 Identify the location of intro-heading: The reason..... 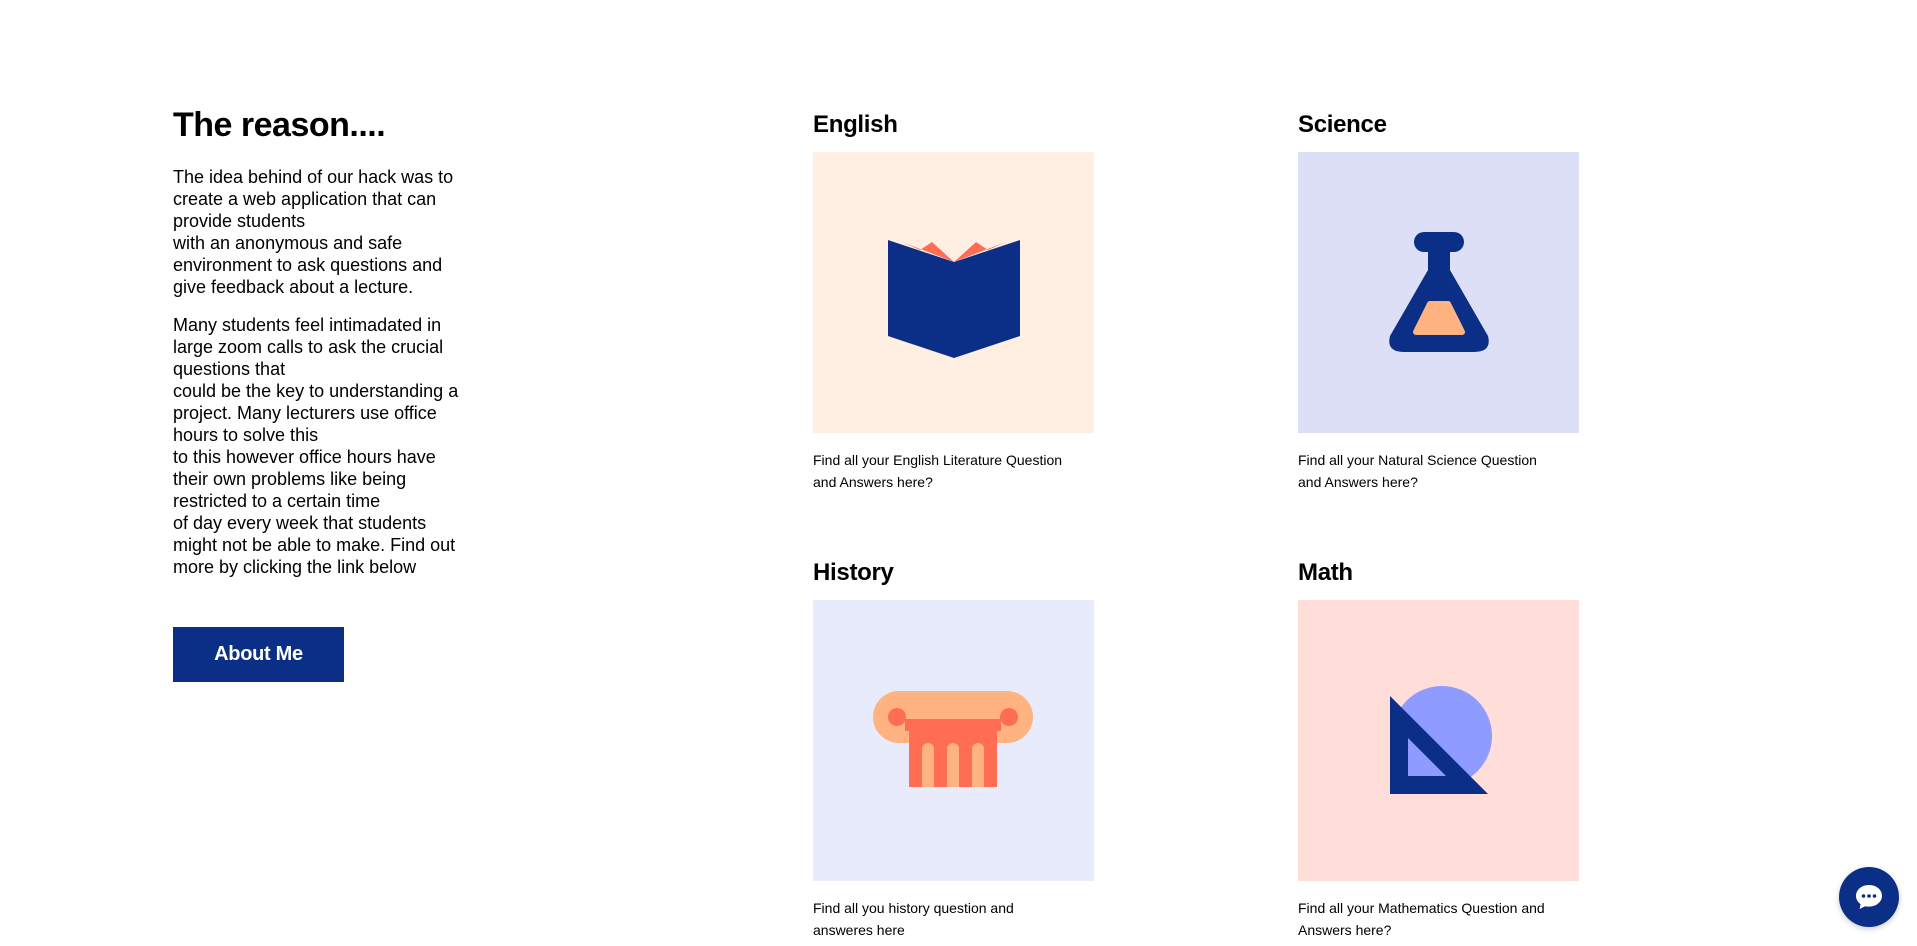
(279, 125).